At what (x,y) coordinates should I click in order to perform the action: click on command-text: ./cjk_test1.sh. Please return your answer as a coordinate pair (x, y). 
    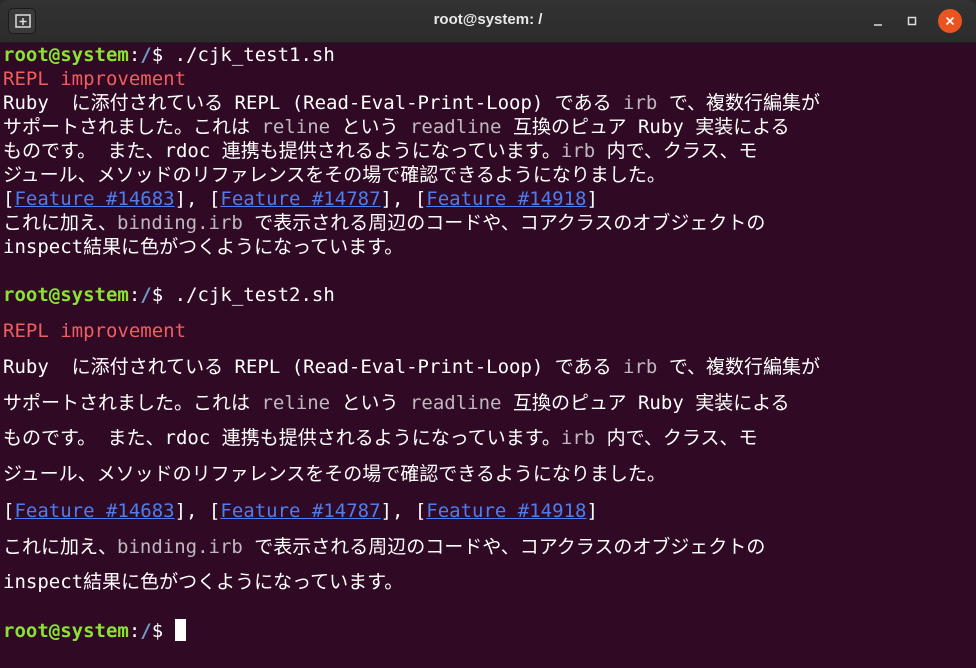
    Looking at the image, I should click on (254, 55).